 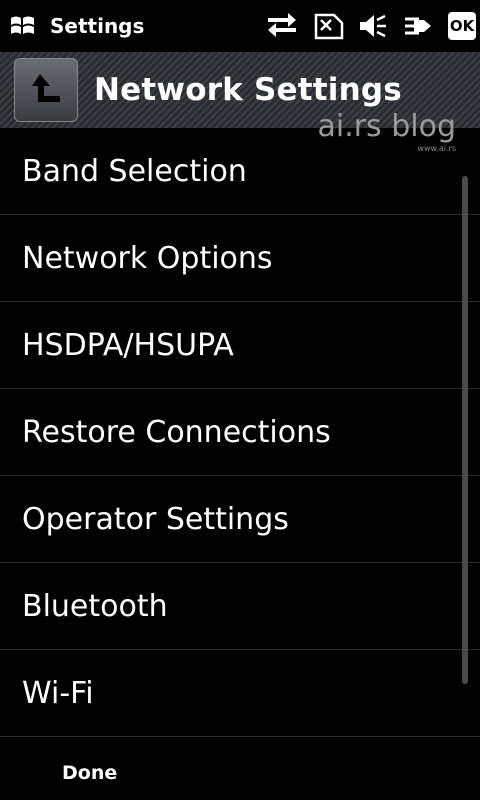 I want to click on list-item-label: Band Selection, so click(x=134, y=171).